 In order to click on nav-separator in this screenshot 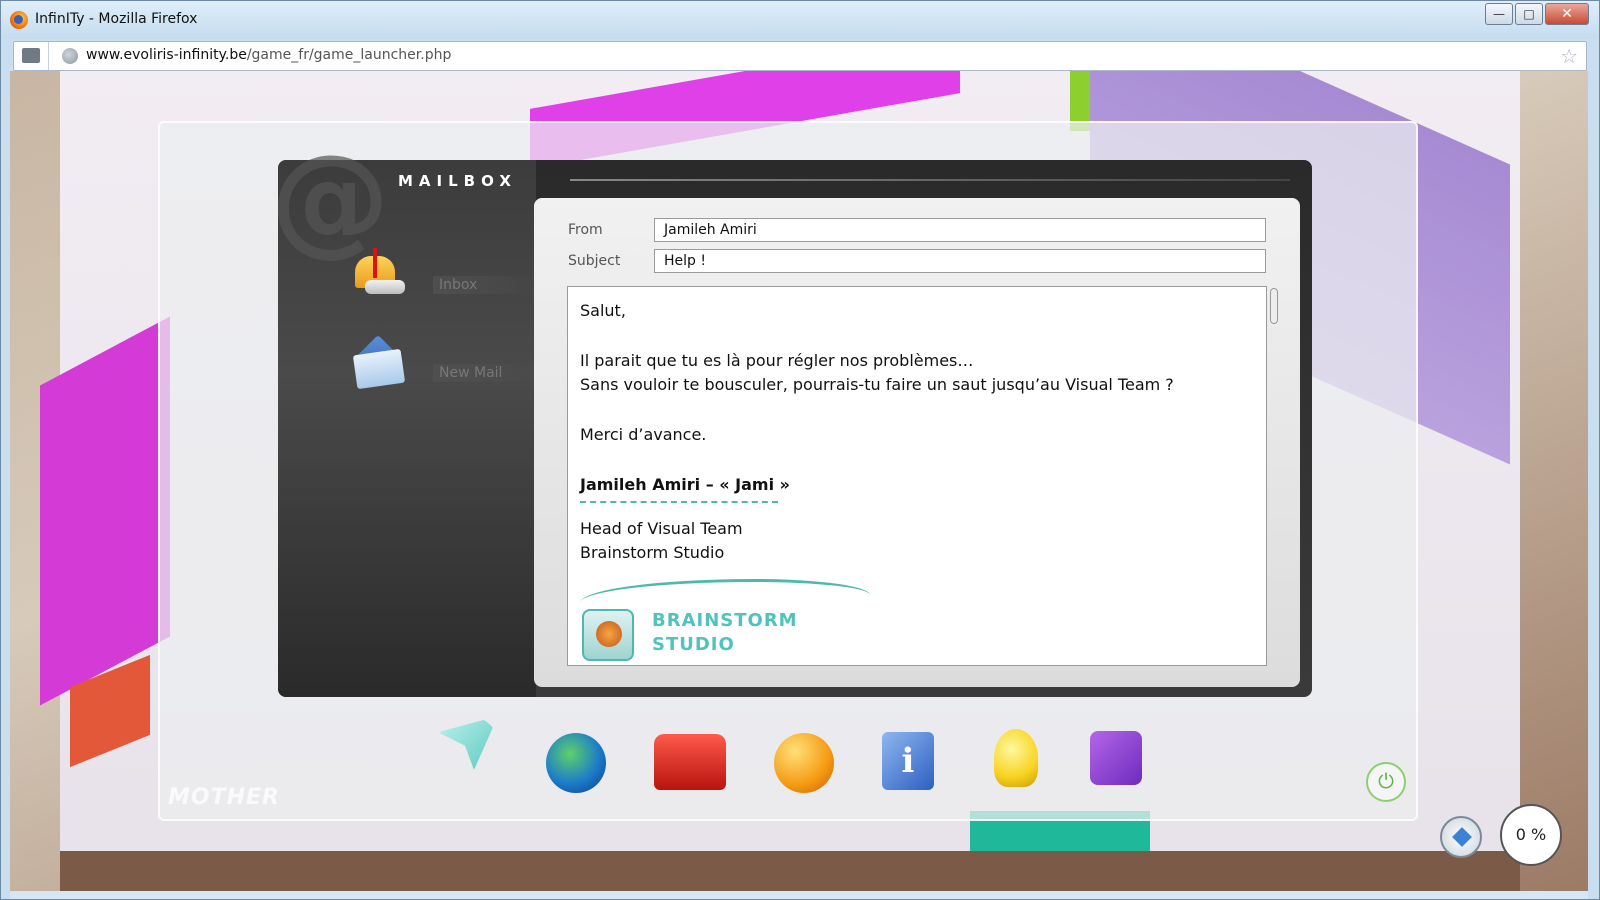, I will do `click(48, 56)`.